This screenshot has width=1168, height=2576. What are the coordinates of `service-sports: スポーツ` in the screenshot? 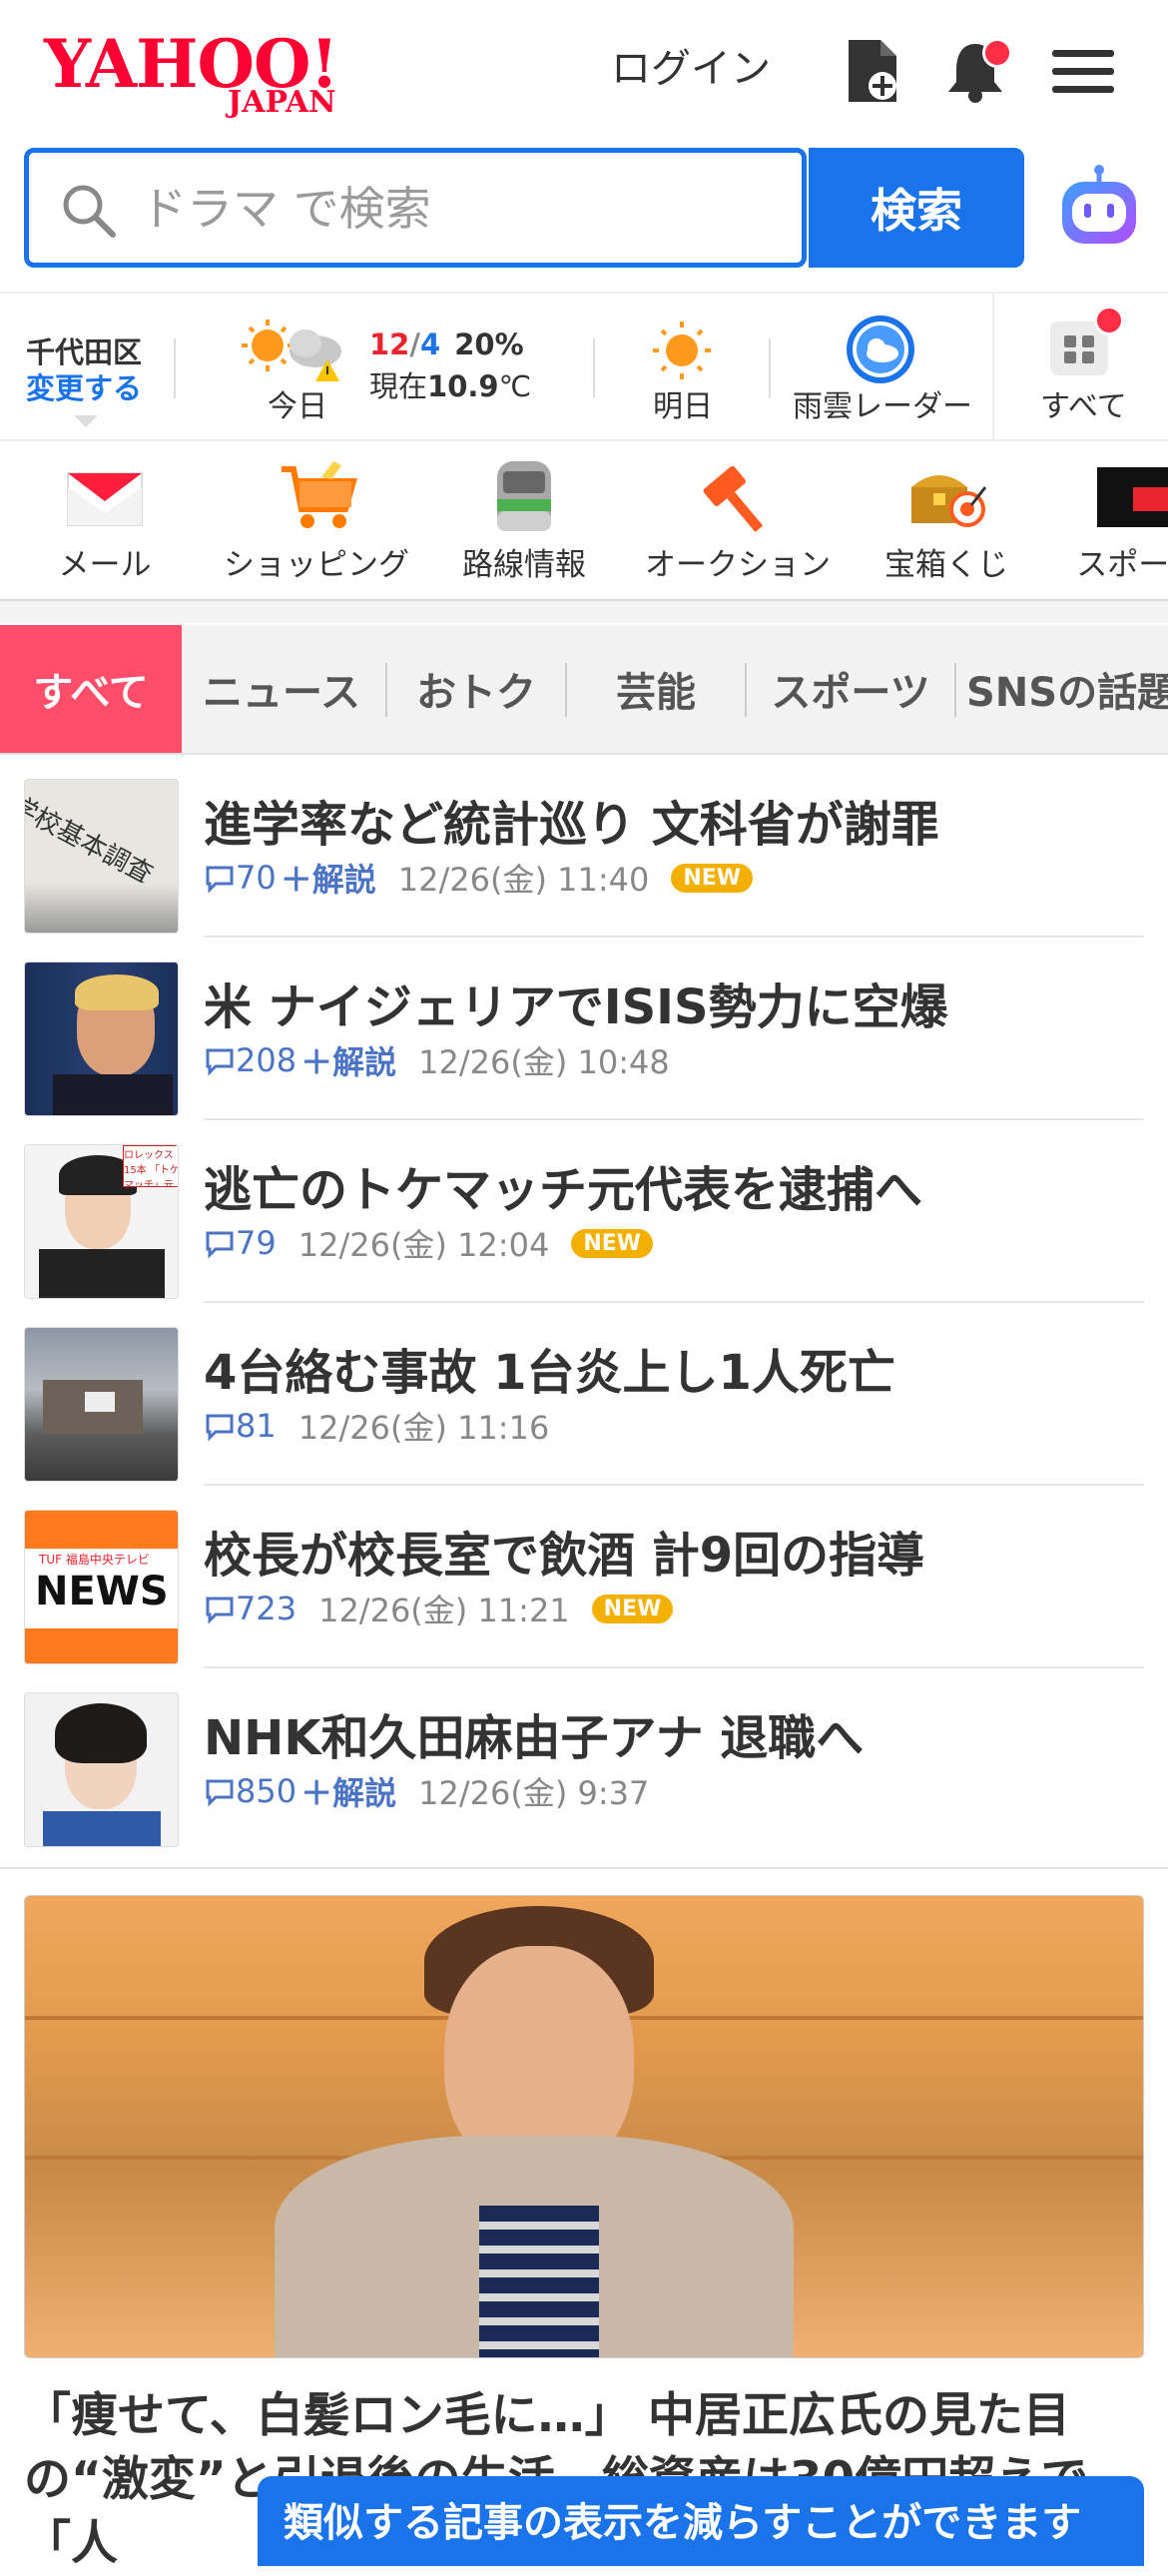 It's located at (1118, 519).